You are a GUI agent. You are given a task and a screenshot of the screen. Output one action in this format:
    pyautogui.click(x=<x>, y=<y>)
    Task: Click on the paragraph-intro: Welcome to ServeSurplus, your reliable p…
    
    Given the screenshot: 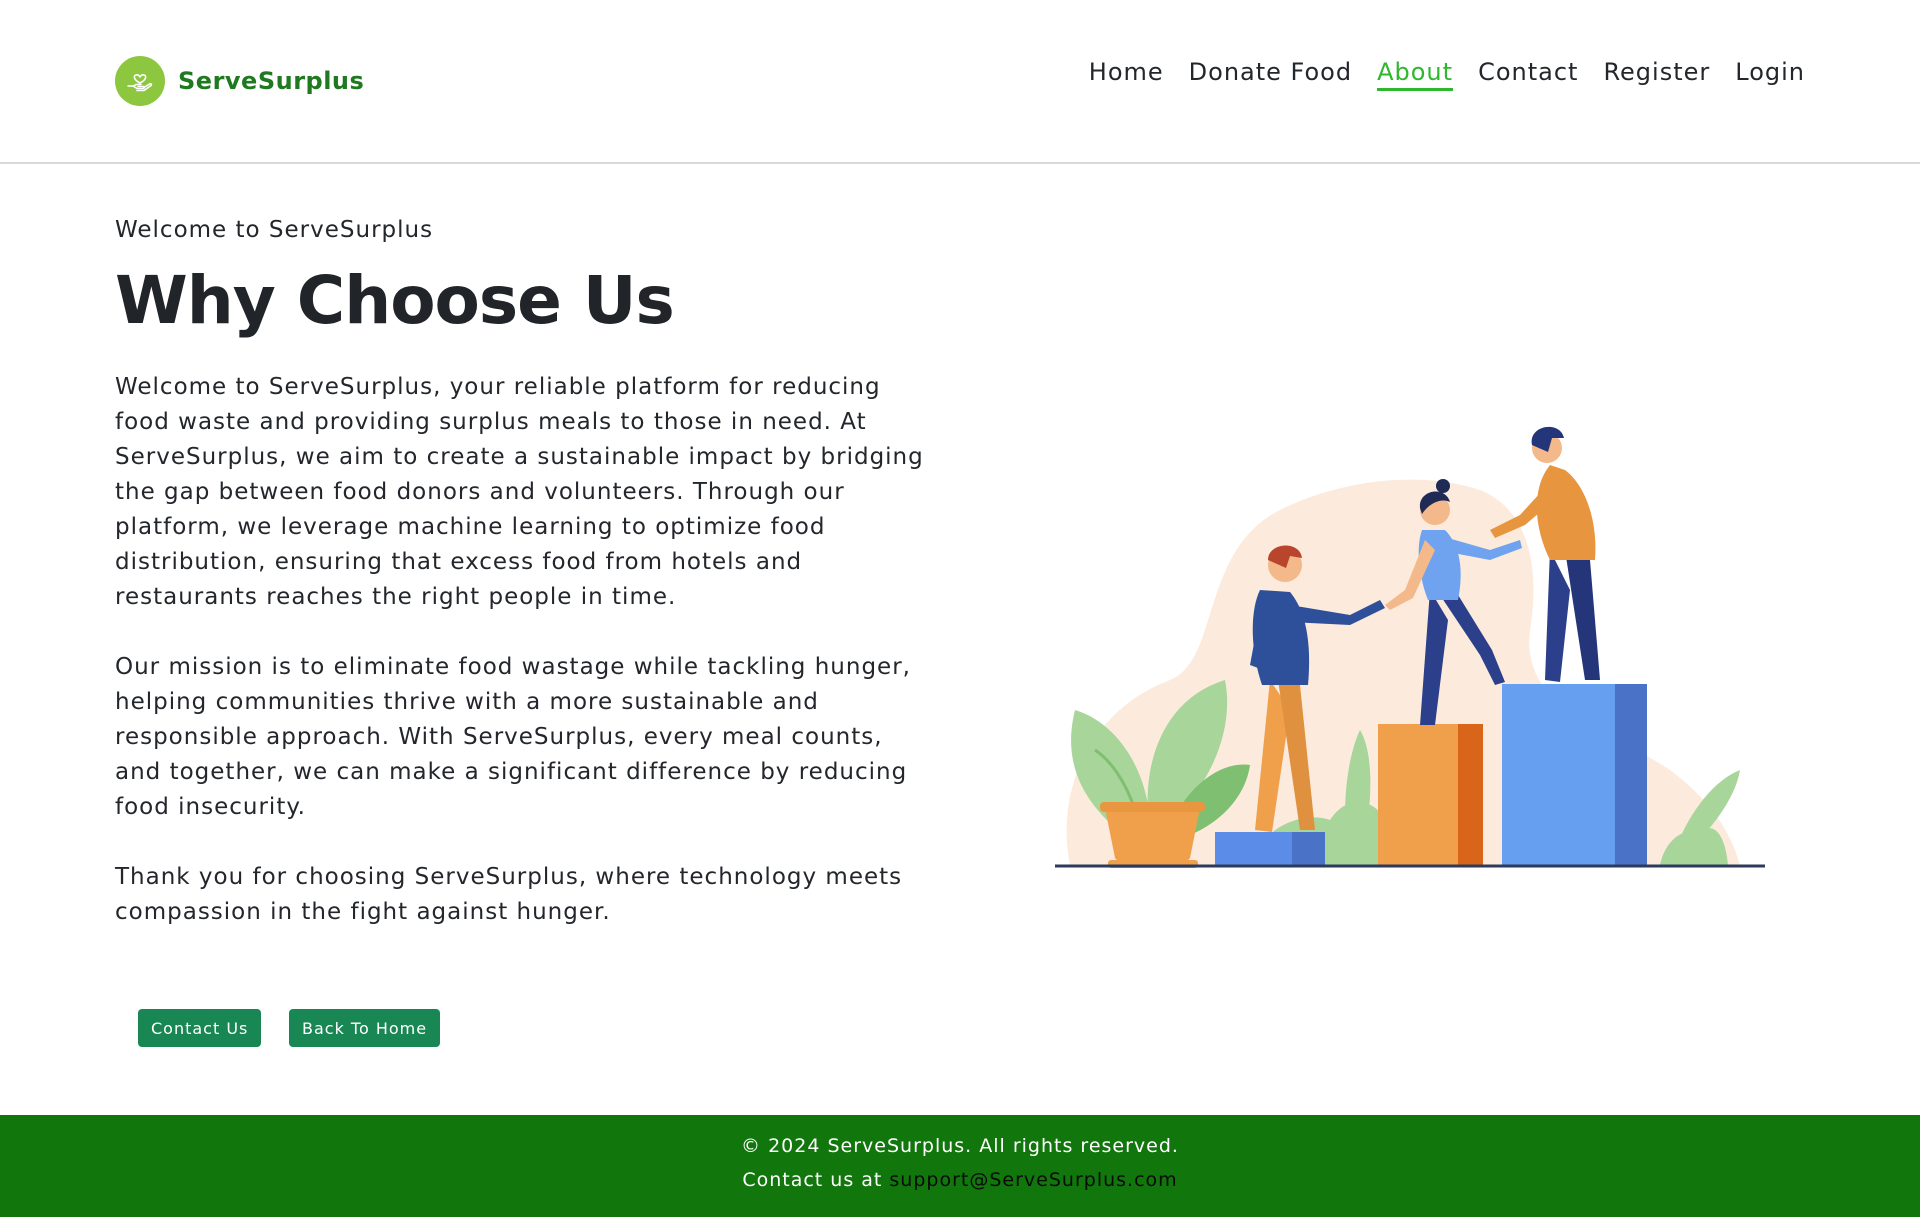 What is the action you would take?
    pyautogui.click(x=519, y=492)
    